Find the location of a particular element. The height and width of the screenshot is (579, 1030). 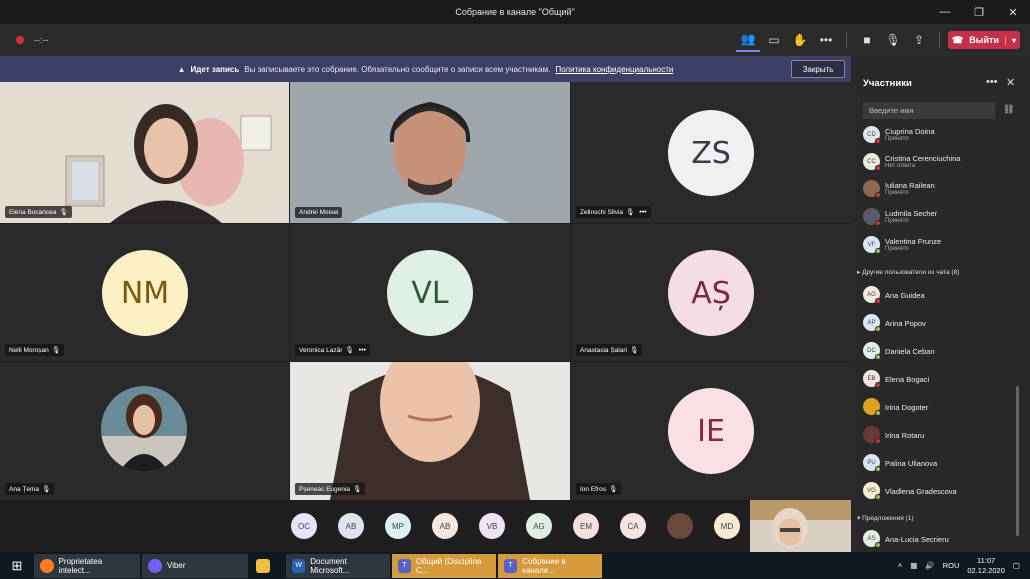

folder-icon is located at coordinates (263, 565).